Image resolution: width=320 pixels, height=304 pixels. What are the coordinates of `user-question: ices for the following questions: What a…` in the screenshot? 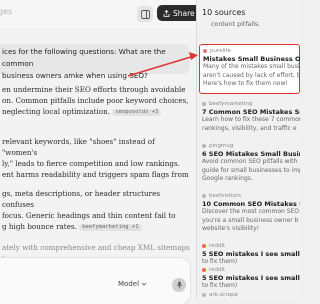 It's located at (95, 64).